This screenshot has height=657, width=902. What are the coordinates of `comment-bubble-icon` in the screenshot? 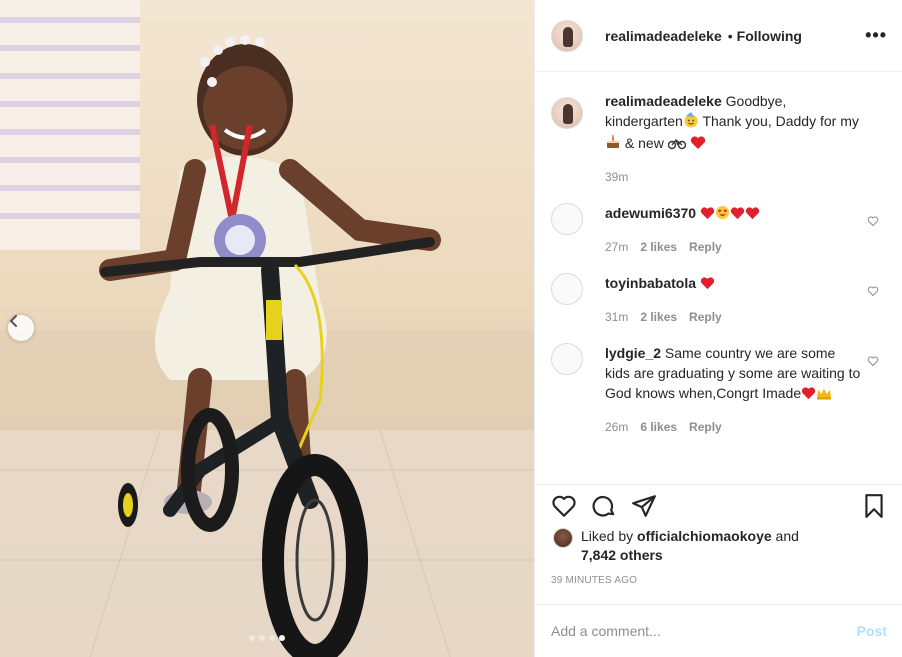 It's located at (604, 506).